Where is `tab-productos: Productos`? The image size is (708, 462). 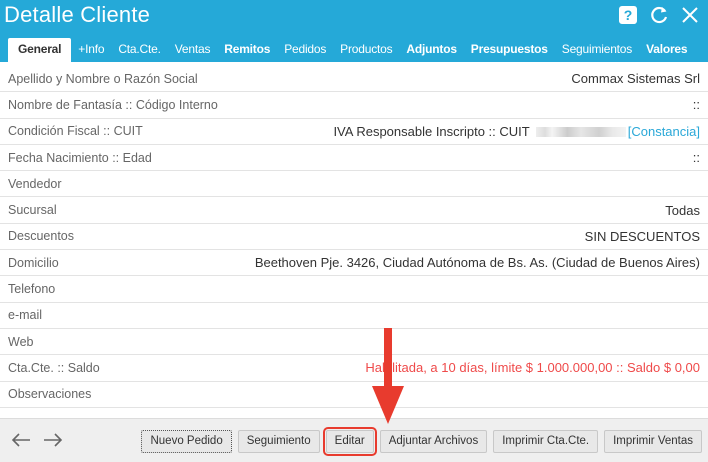
tab-productos: Productos is located at coordinates (366, 50).